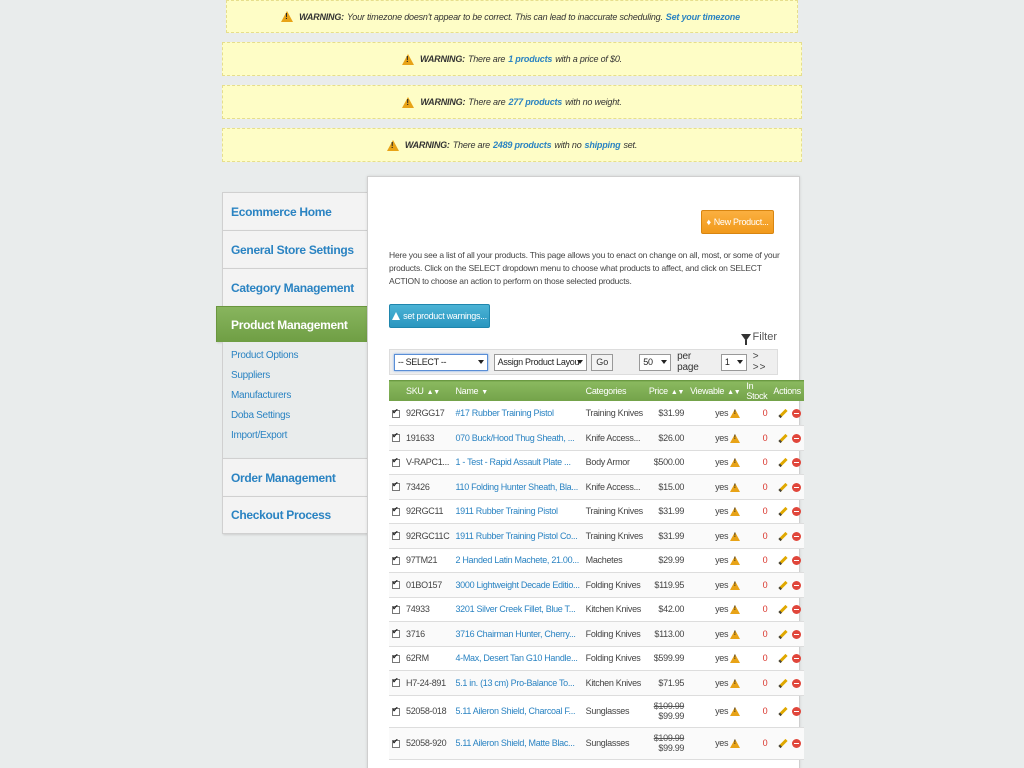  Describe the element at coordinates (655, 362) in the screenshot. I see `per-page-dropdown: 50` at that location.